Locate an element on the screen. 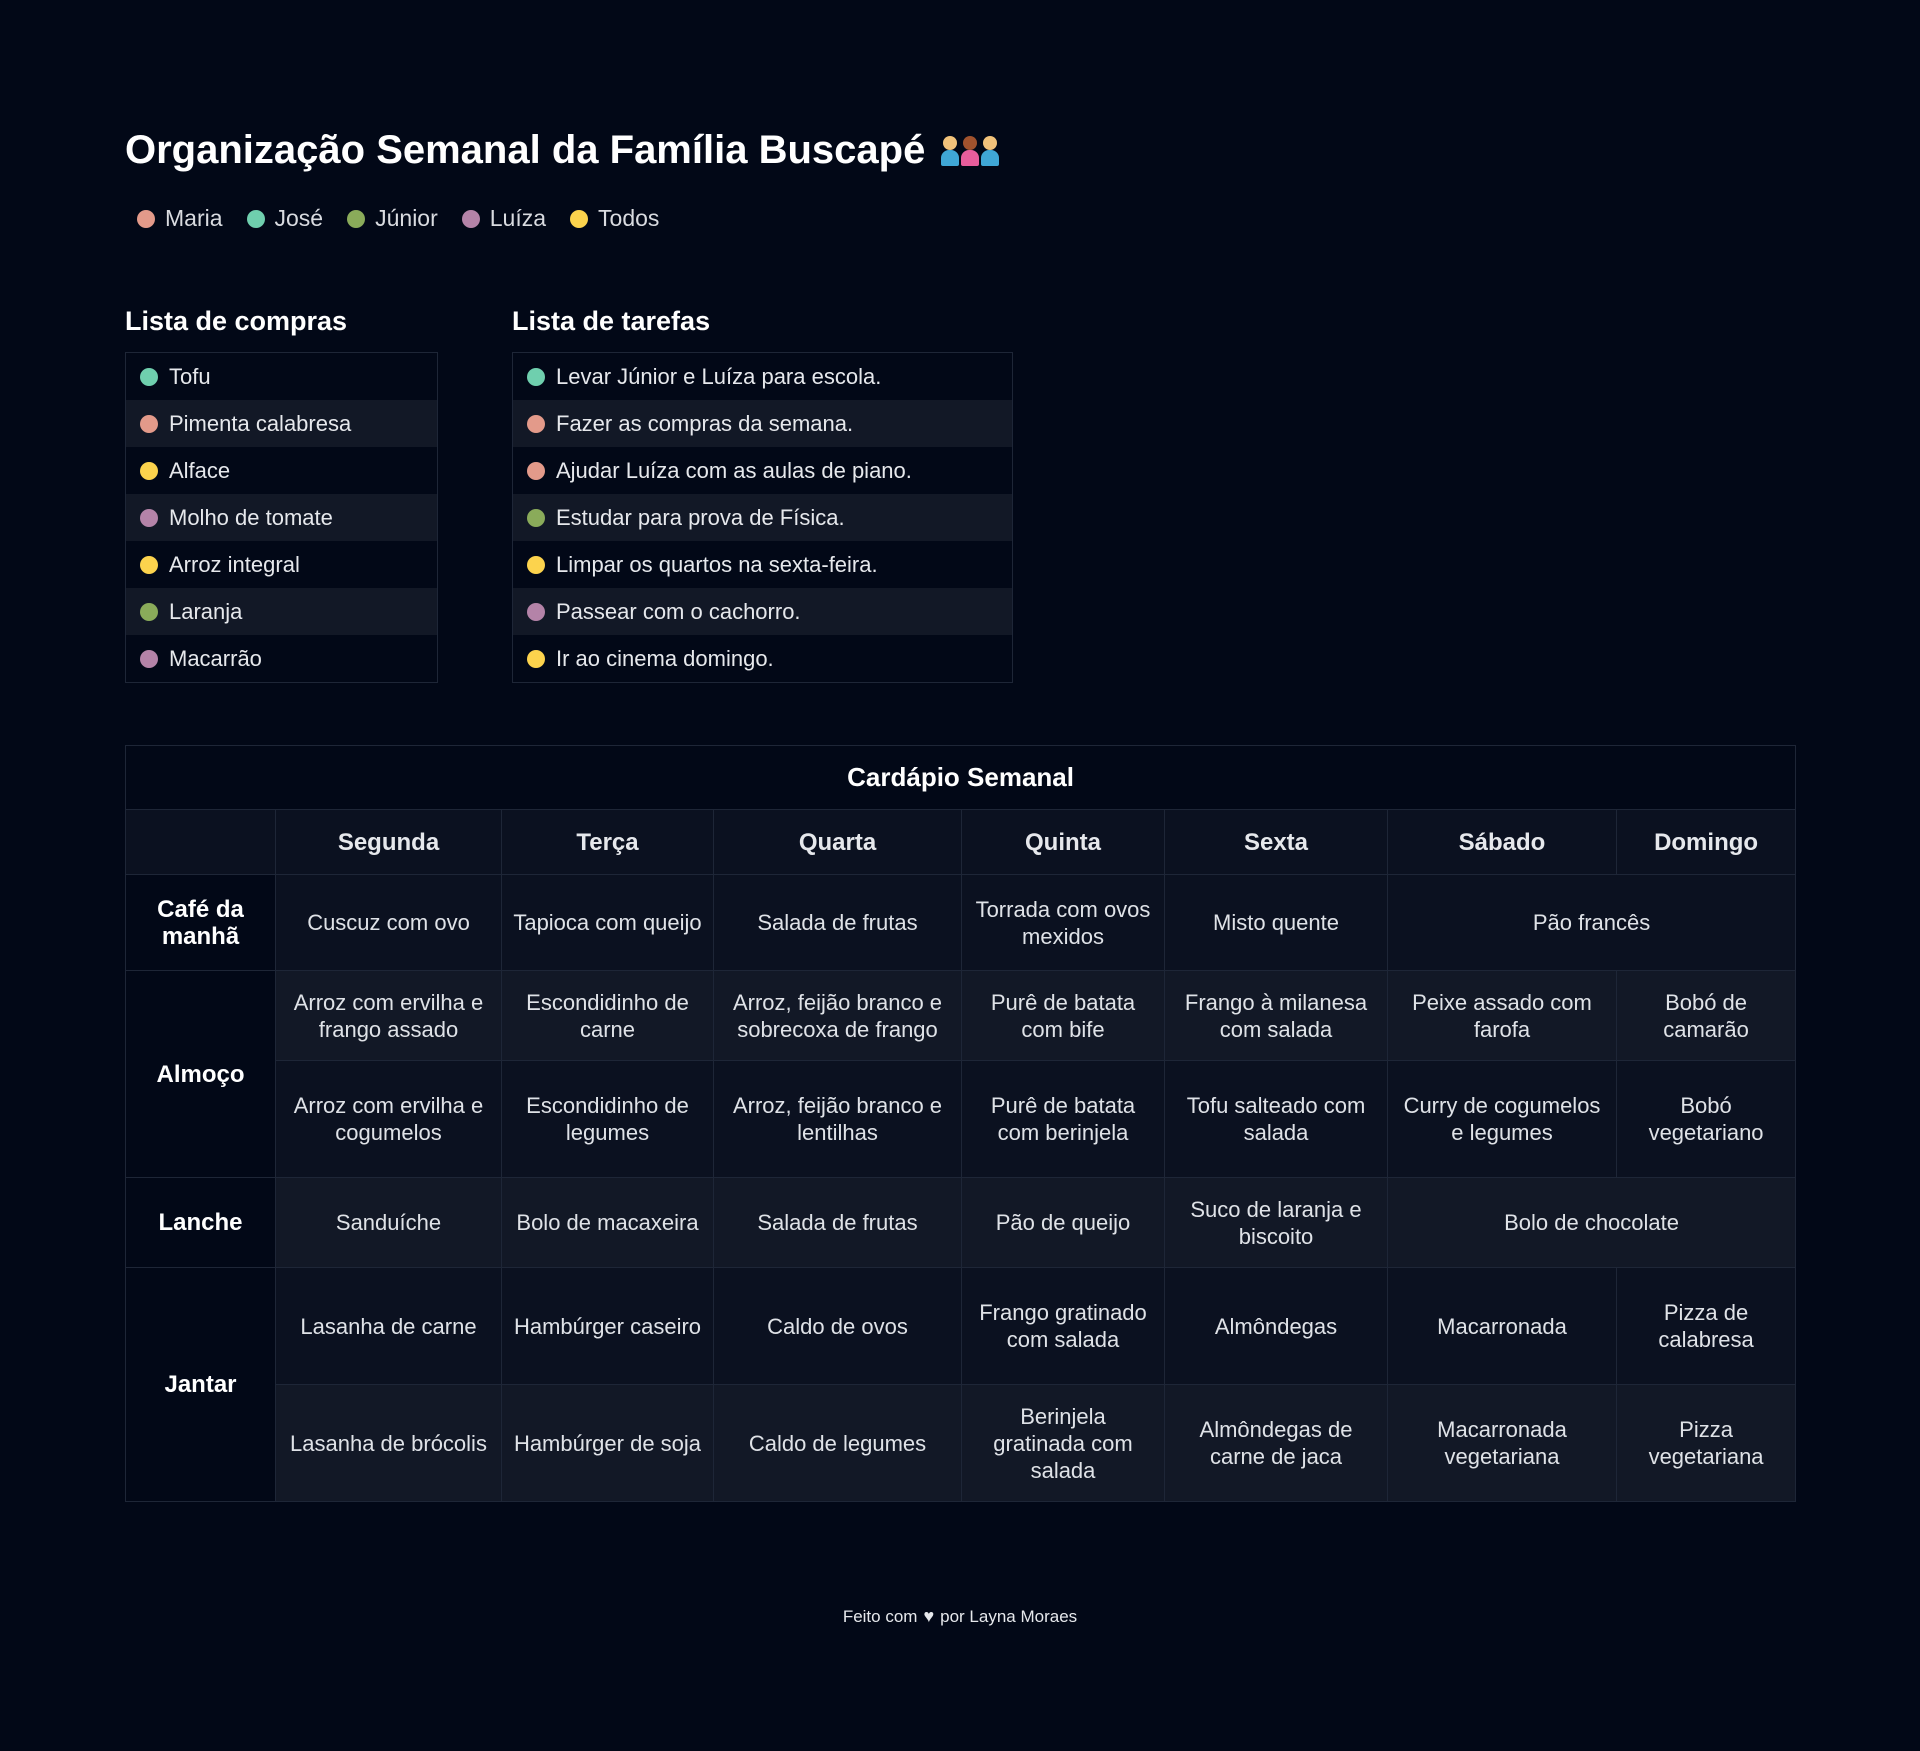  heart-icon: ♥ is located at coordinates (929, 1616).